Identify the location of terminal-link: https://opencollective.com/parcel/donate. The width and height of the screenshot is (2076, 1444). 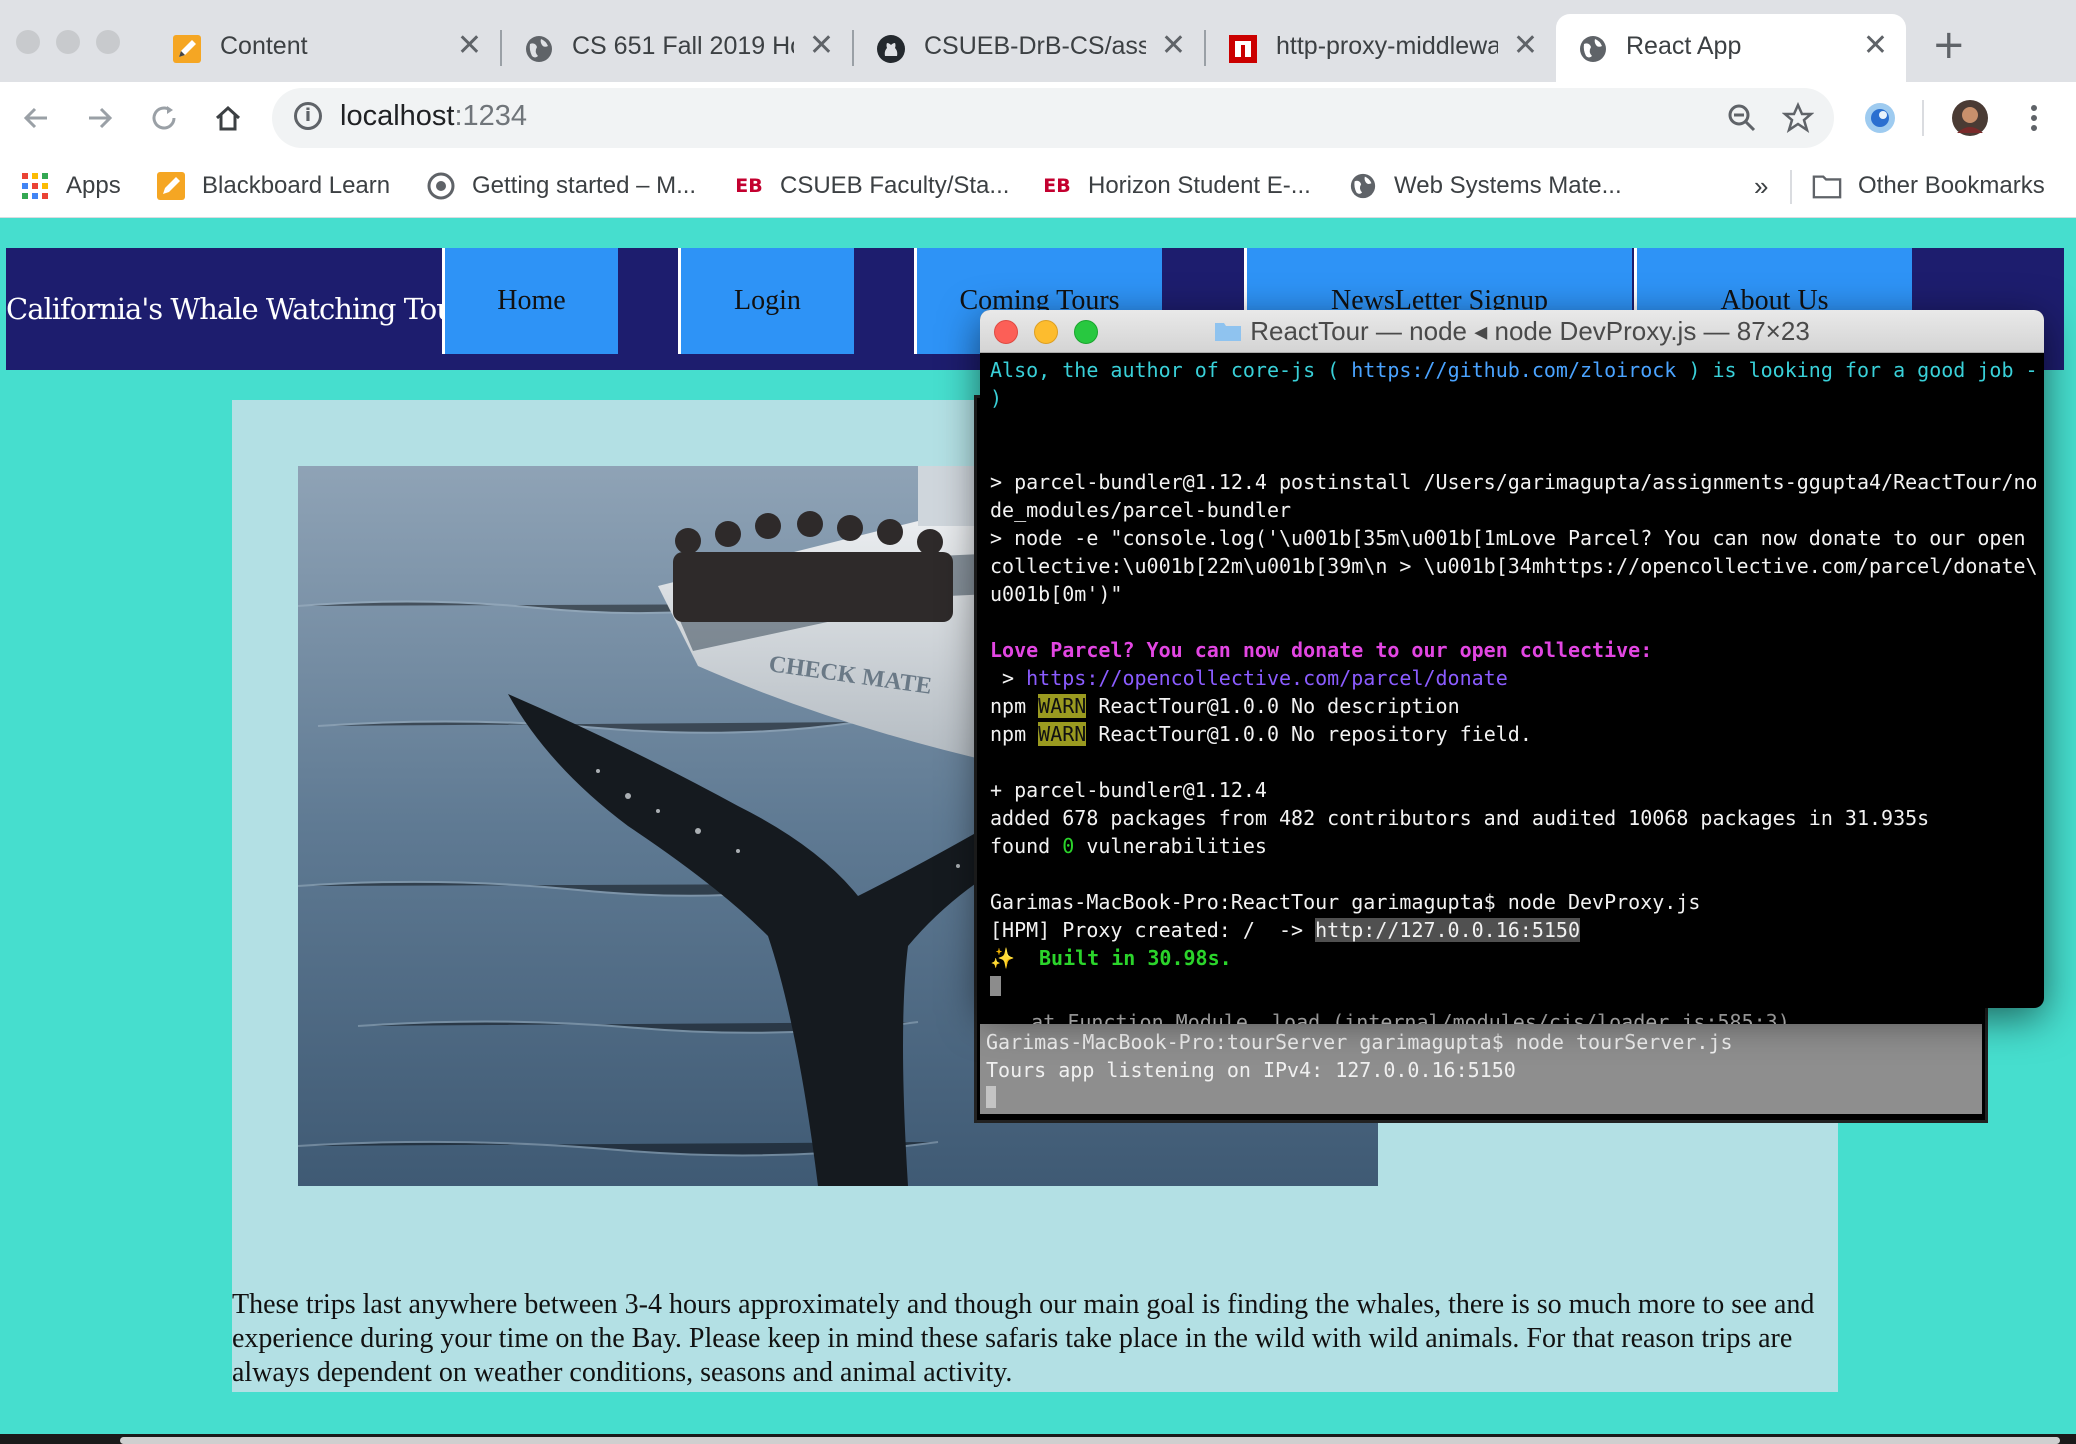
(1267, 678).